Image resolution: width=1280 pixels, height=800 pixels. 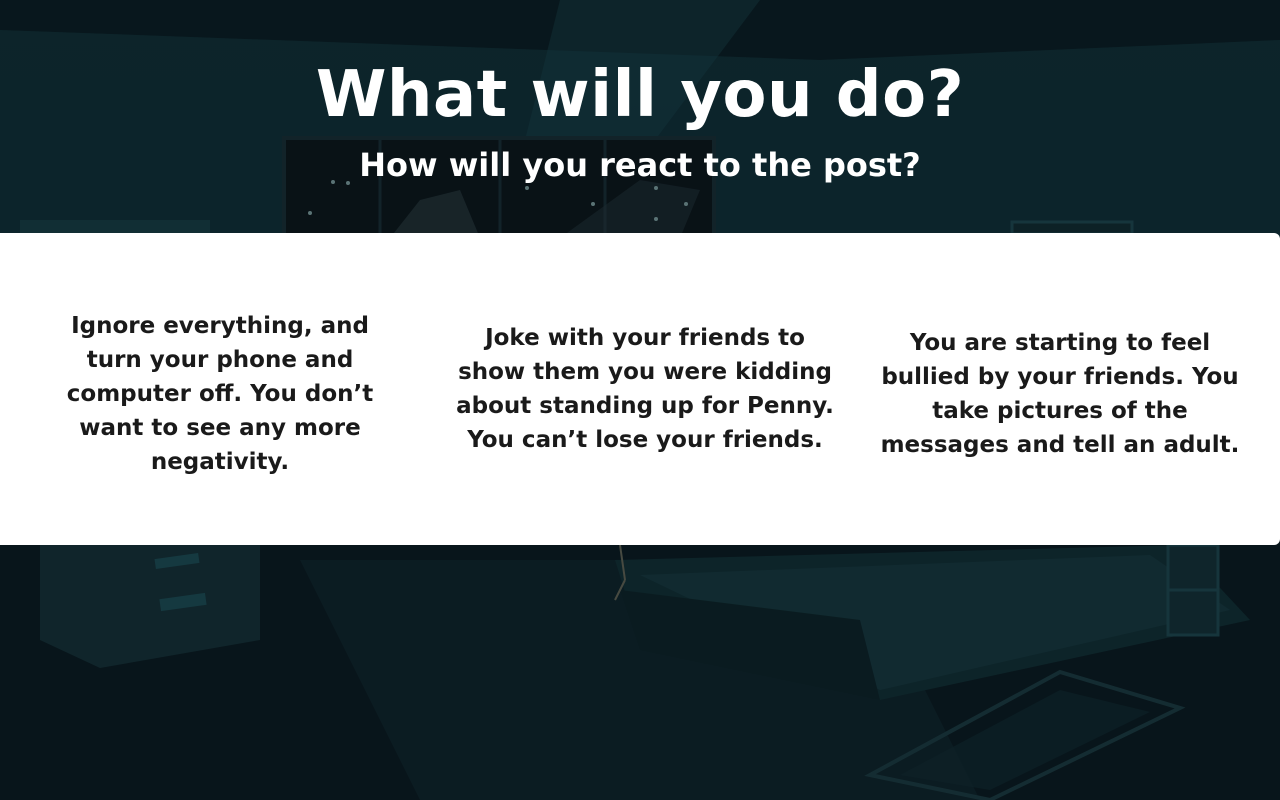 I want to click on page-subtitle: How will you react to the post?, so click(x=640, y=165).